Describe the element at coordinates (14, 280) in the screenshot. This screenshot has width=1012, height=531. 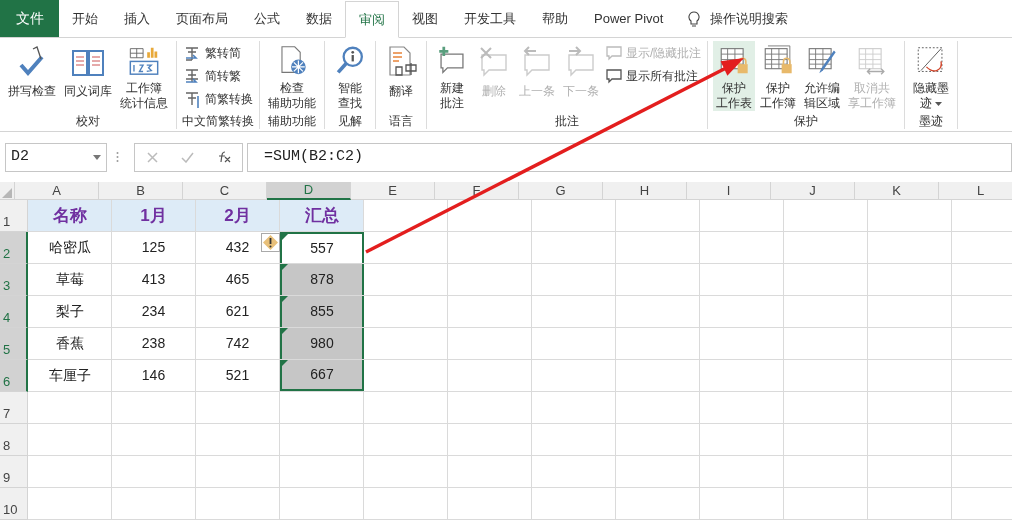
I see `row-header: 3` at that location.